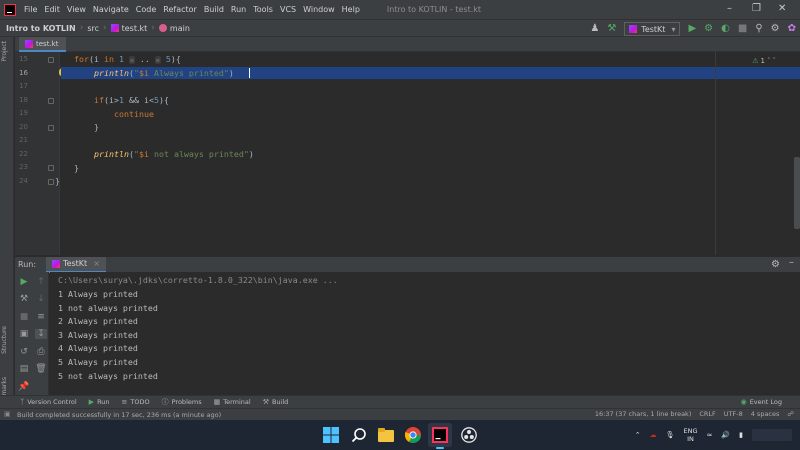  Describe the element at coordinates (24, 369) in the screenshot. I see `layout-icon: ▤` at that location.